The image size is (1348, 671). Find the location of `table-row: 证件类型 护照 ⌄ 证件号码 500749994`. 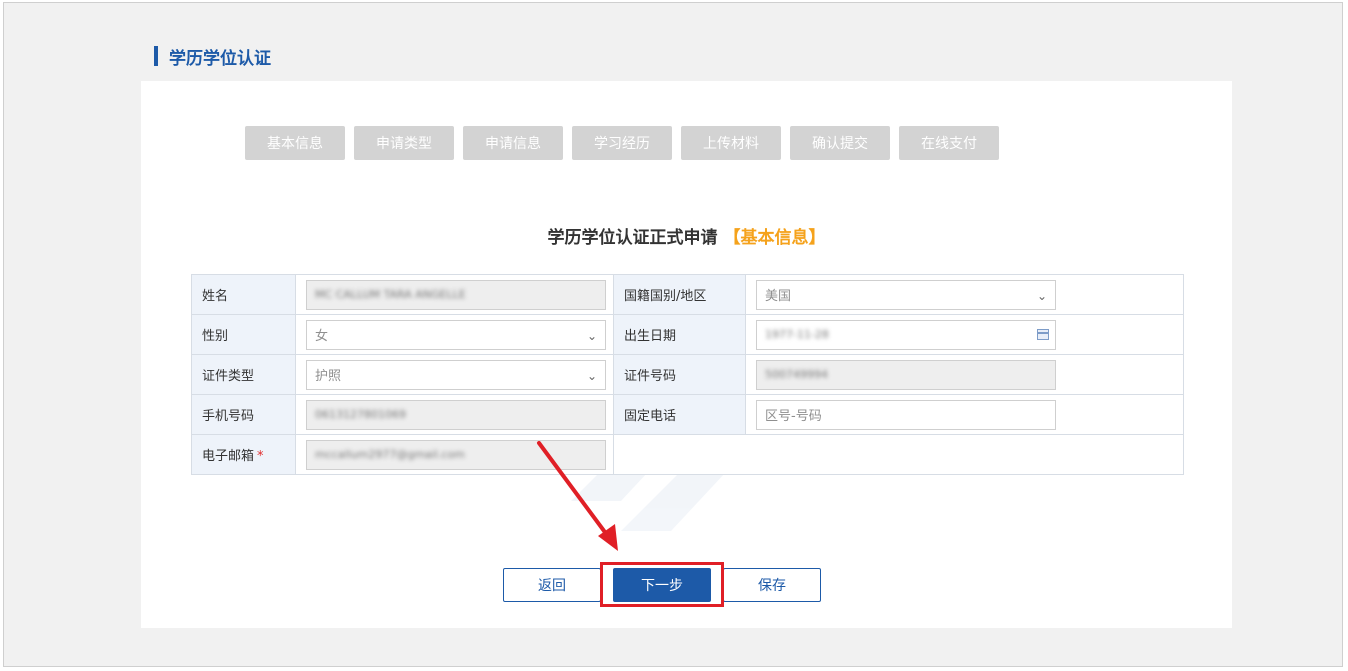

table-row: 证件类型 护照 ⌄ 证件号码 500749994 is located at coordinates (687, 374).